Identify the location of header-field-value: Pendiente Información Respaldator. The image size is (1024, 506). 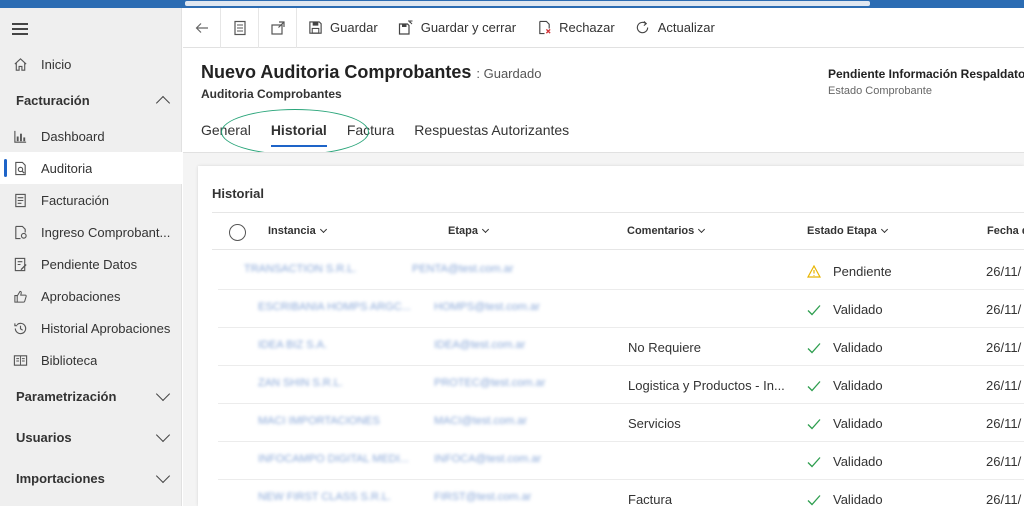
(926, 74).